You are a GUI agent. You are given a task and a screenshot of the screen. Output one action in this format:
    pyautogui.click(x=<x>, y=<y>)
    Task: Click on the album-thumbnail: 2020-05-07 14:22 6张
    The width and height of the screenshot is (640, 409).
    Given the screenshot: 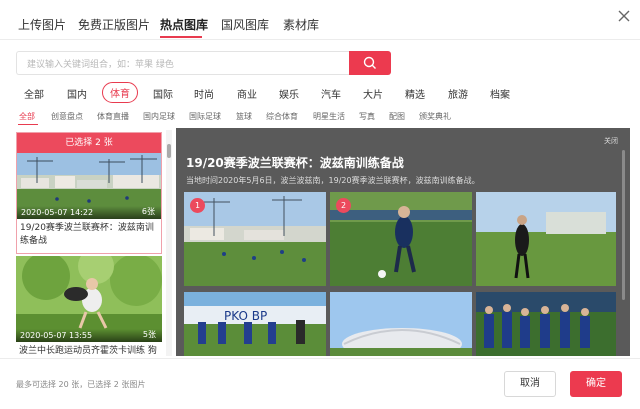 What is the action you would take?
    pyautogui.click(x=89, y=186)
    